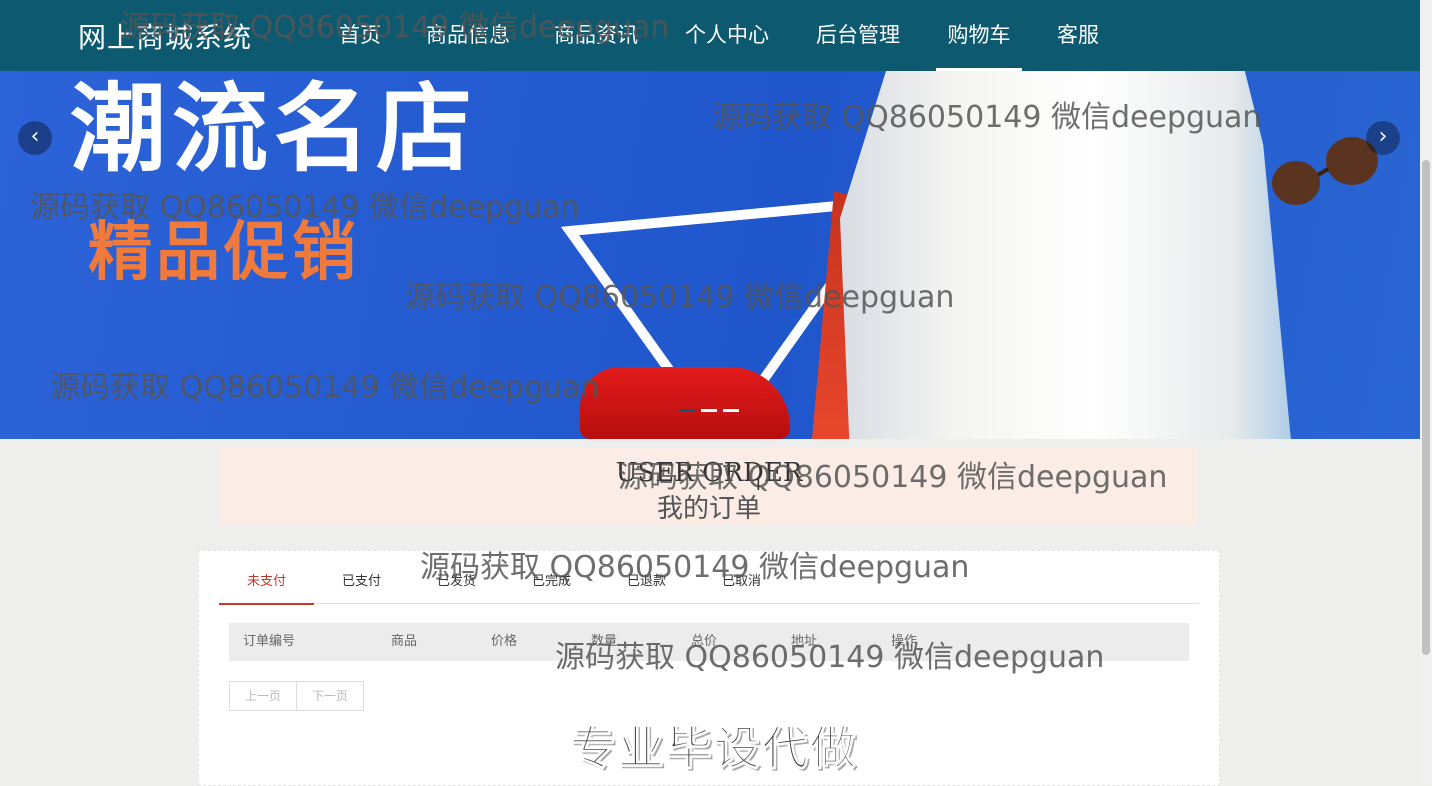 The image size is (1432, 786). Describe the element at coordinates (35, 138) in the screenshot. I see `chevron-left-icon: ‹` at that location.